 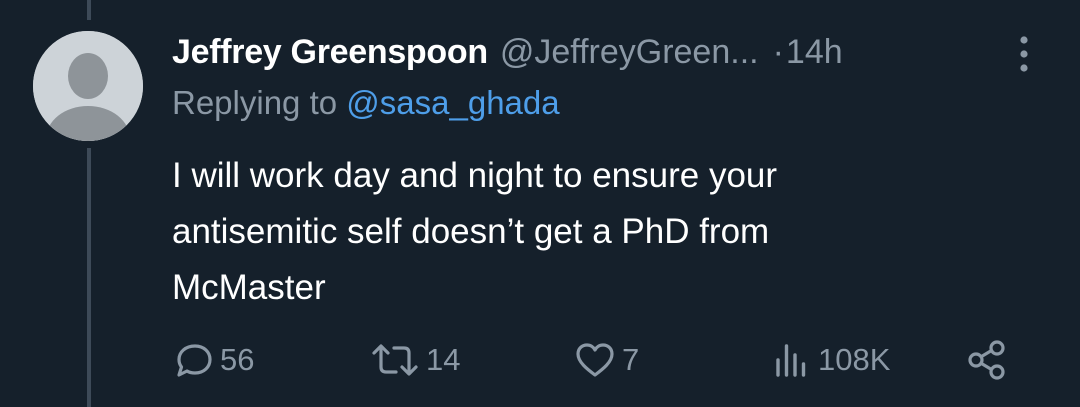 I want to click on more-options-icon, so click(x=1024, y=54).